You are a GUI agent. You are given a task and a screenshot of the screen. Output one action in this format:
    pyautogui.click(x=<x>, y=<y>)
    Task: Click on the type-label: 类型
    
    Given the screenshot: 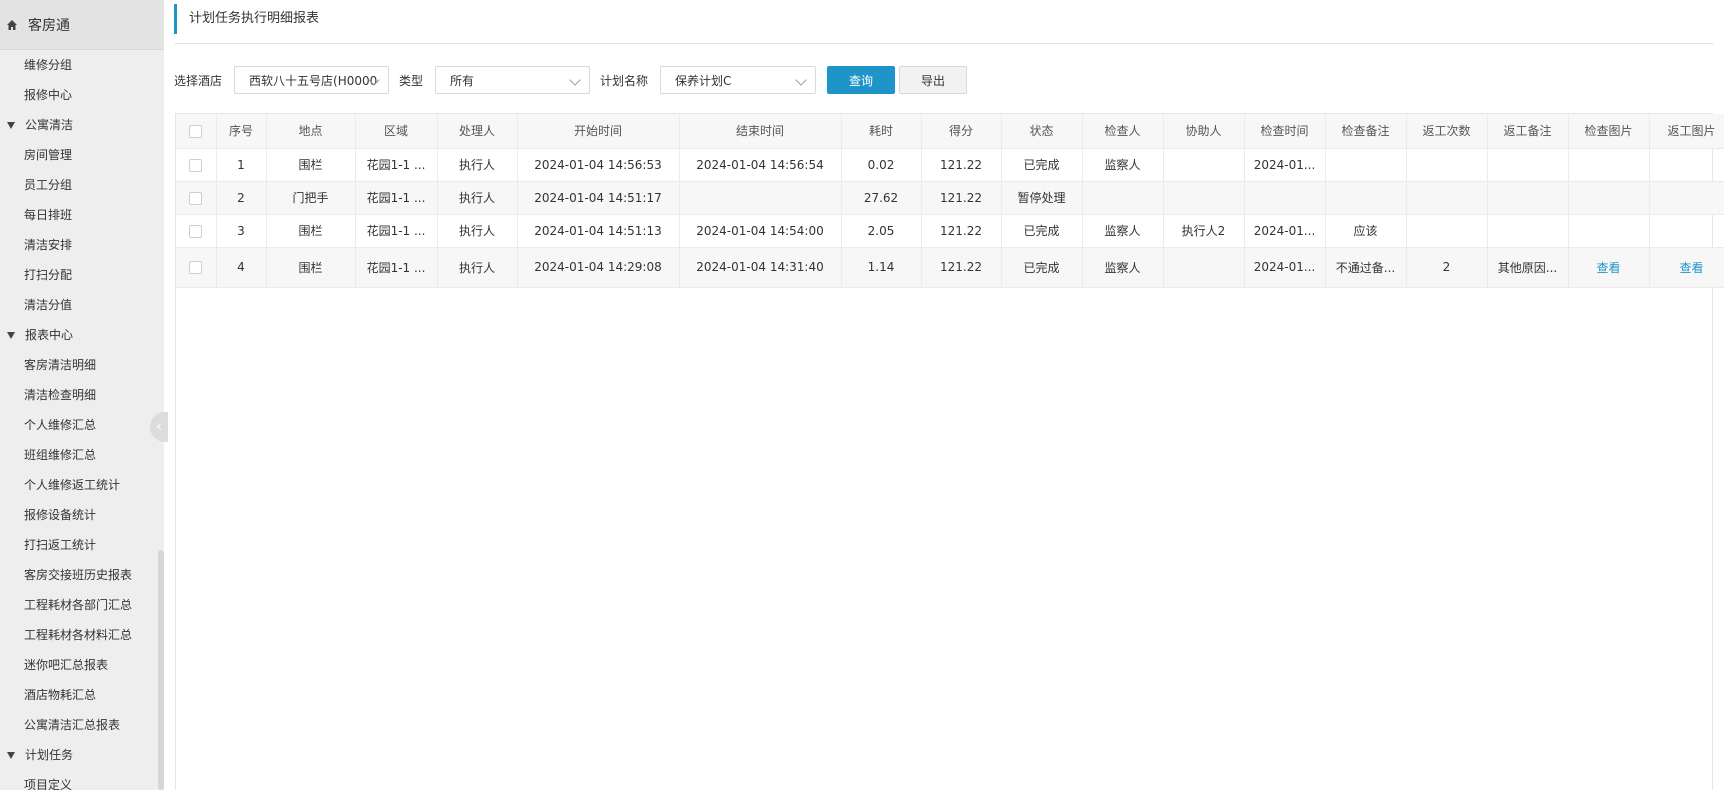 What is the action you would take?
    pyautogui.click(x=411, y=80)
    